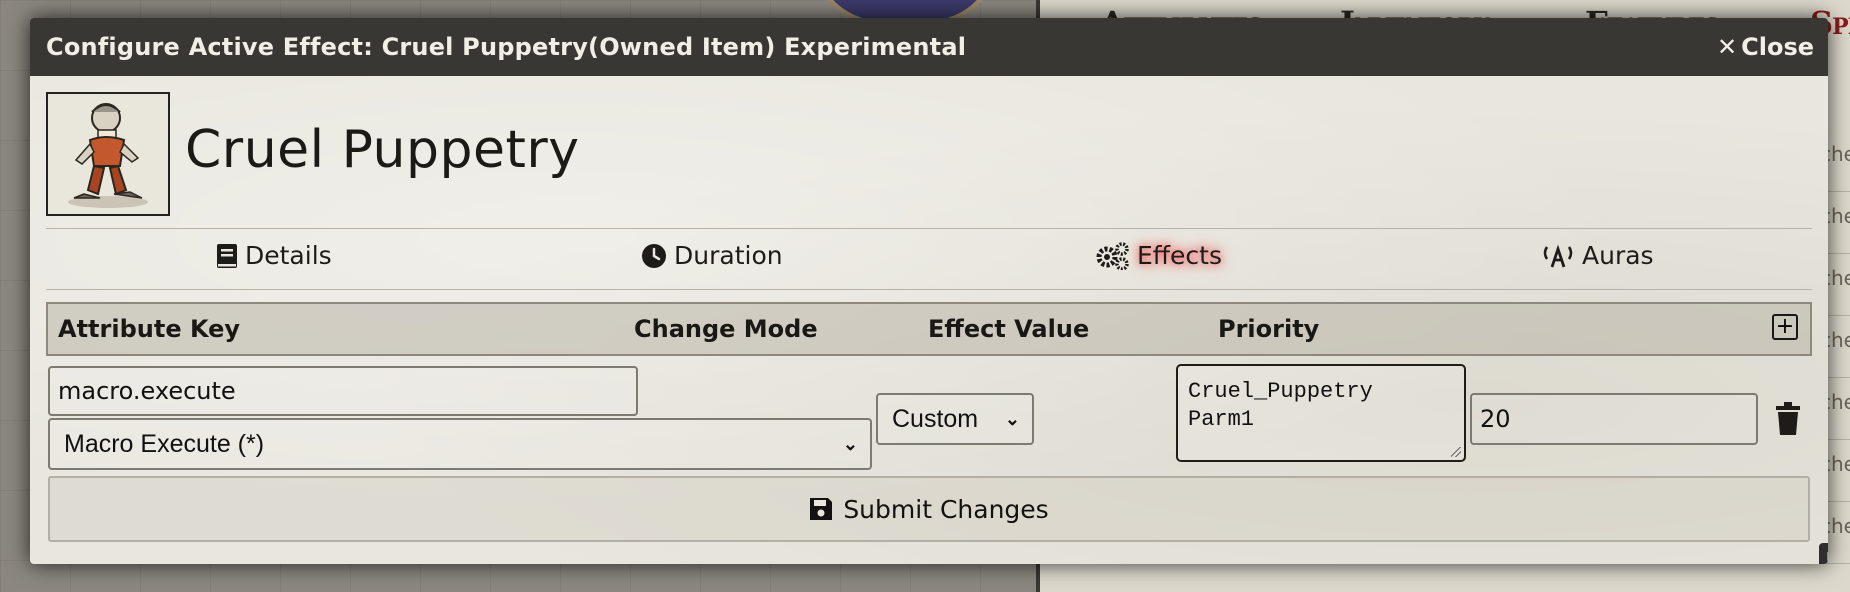 This screenshot has height=592, width=1850. I want to click on dialog-resize-handle, so click(1823, 553).